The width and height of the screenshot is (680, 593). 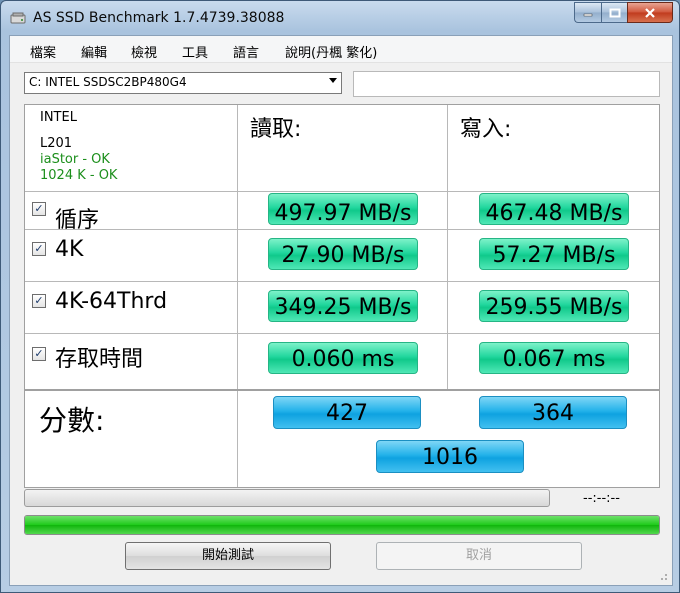 What do you see at coordinates (554, 254) in the screenshot?
I see `4k-write-value: 57.27 MB/s` at bounding box center [554, 254].